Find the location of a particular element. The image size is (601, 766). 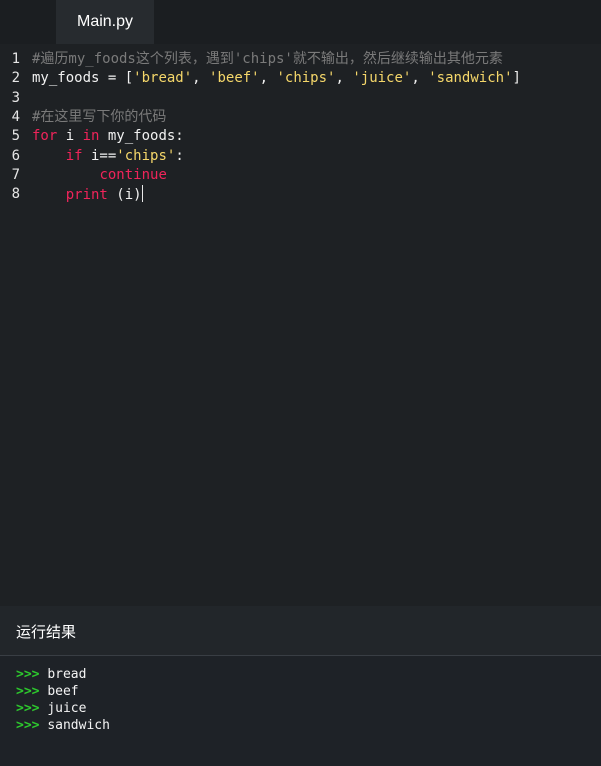

line-number: 5 is located at coordinates (15, 136).